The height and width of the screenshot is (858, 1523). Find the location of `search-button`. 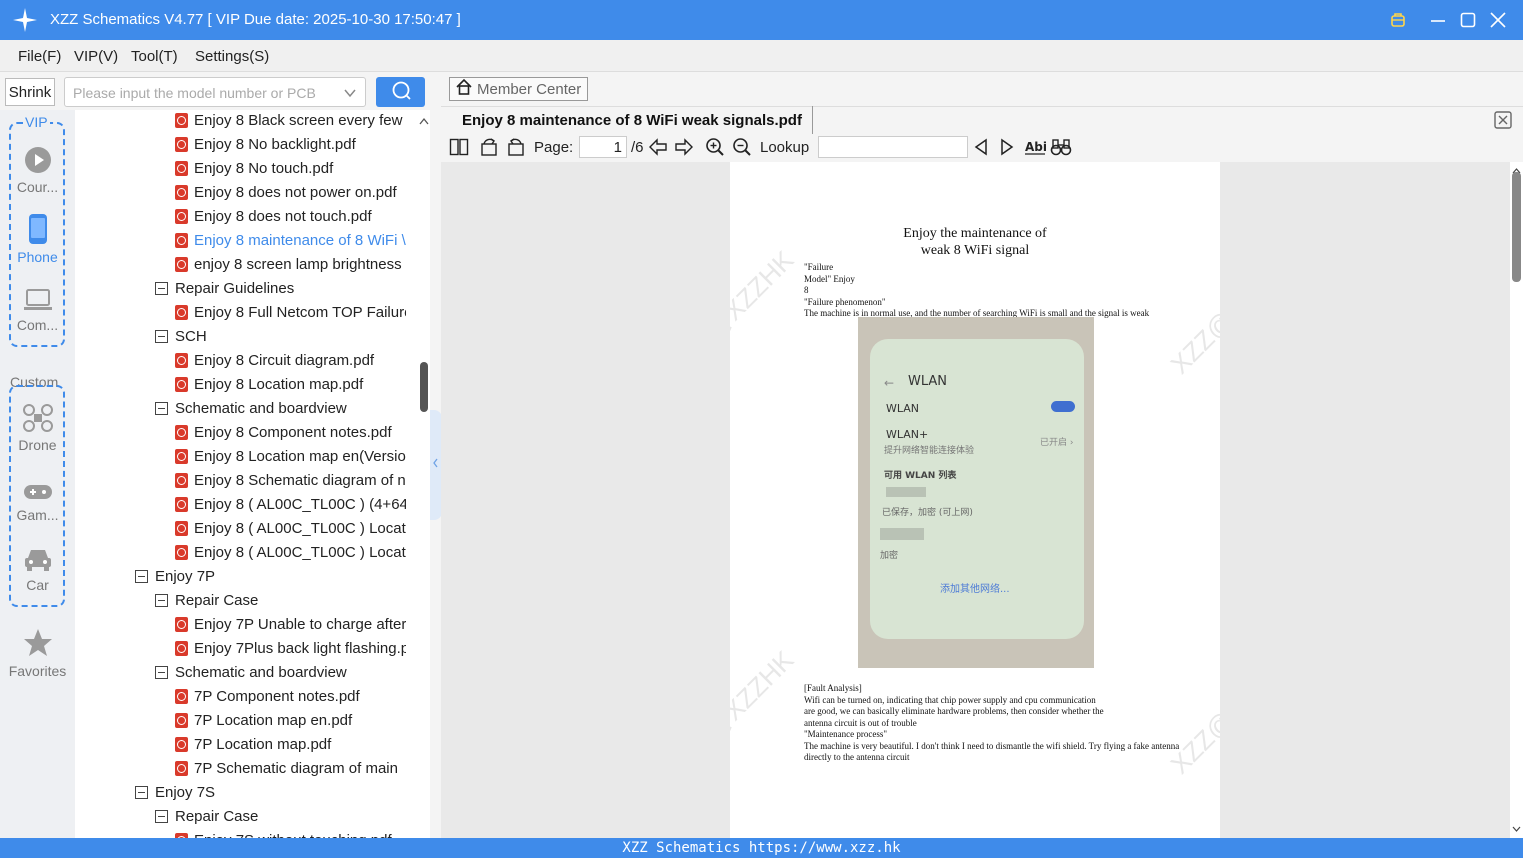

search-button is located at coordinates (400, 92).